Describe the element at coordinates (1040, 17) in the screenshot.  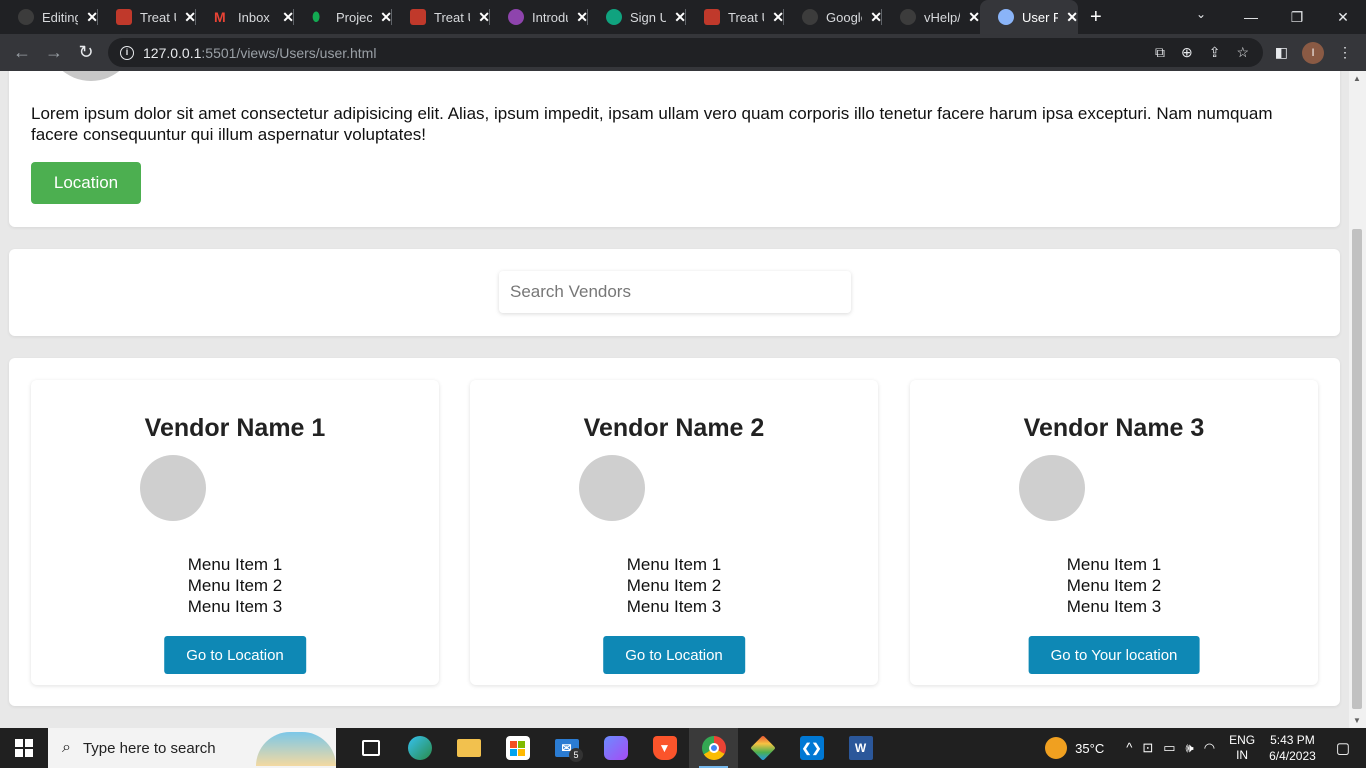
I see `tab-title: User P` at that location.